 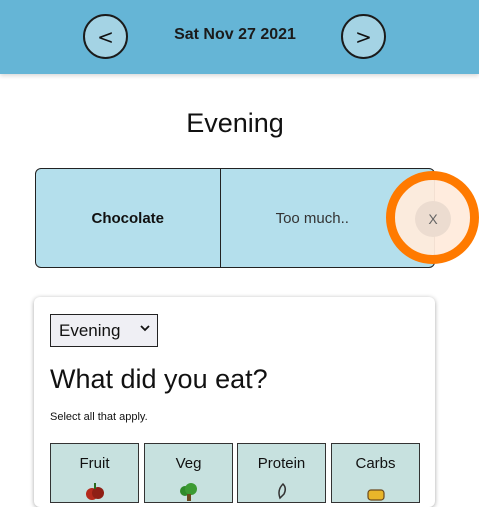 I want to click on category-label: Veg, so click(x=188, y=463).